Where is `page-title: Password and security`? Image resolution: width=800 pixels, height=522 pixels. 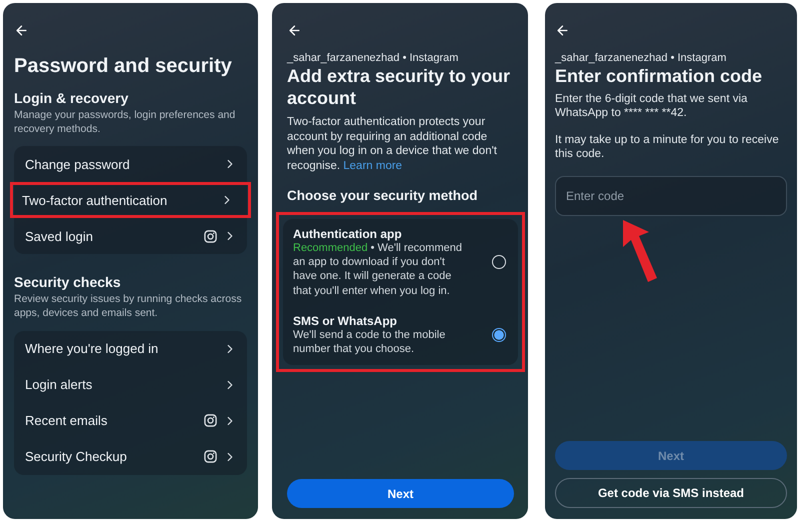 page-title: Password and security is located at coordinates (123, 66).